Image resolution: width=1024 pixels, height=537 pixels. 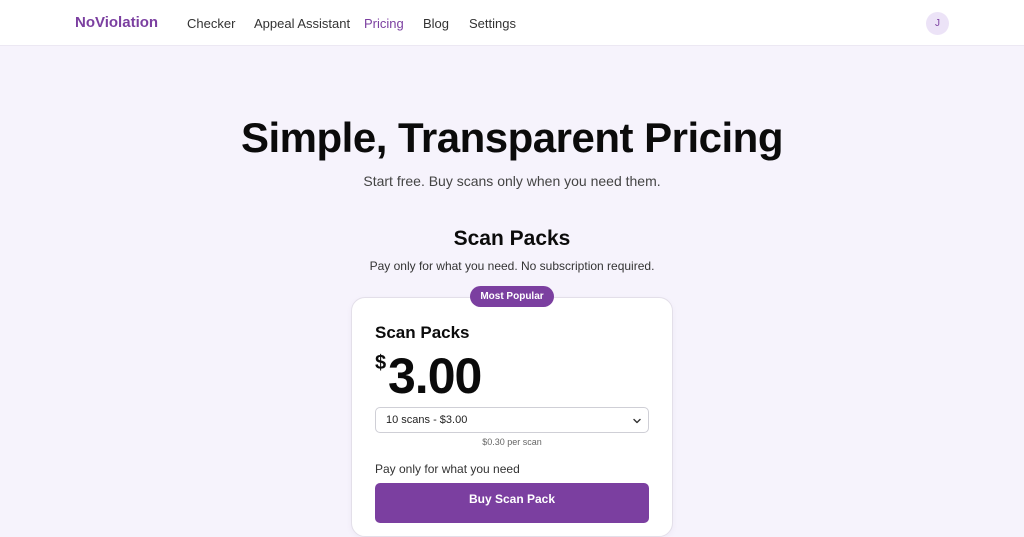 I want to click on nav-link-blog: Blog, so click(x=436, y=23).